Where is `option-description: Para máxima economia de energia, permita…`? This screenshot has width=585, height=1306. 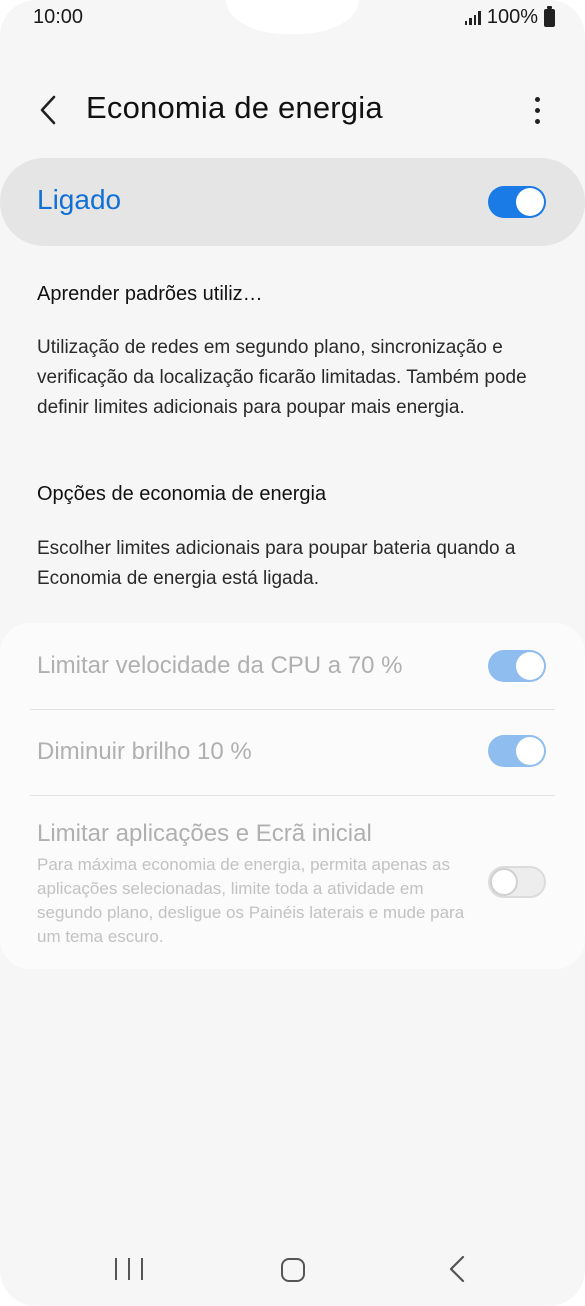 option-description: Para máxima economia de energia, permita… is located at coordinates (251, 900).